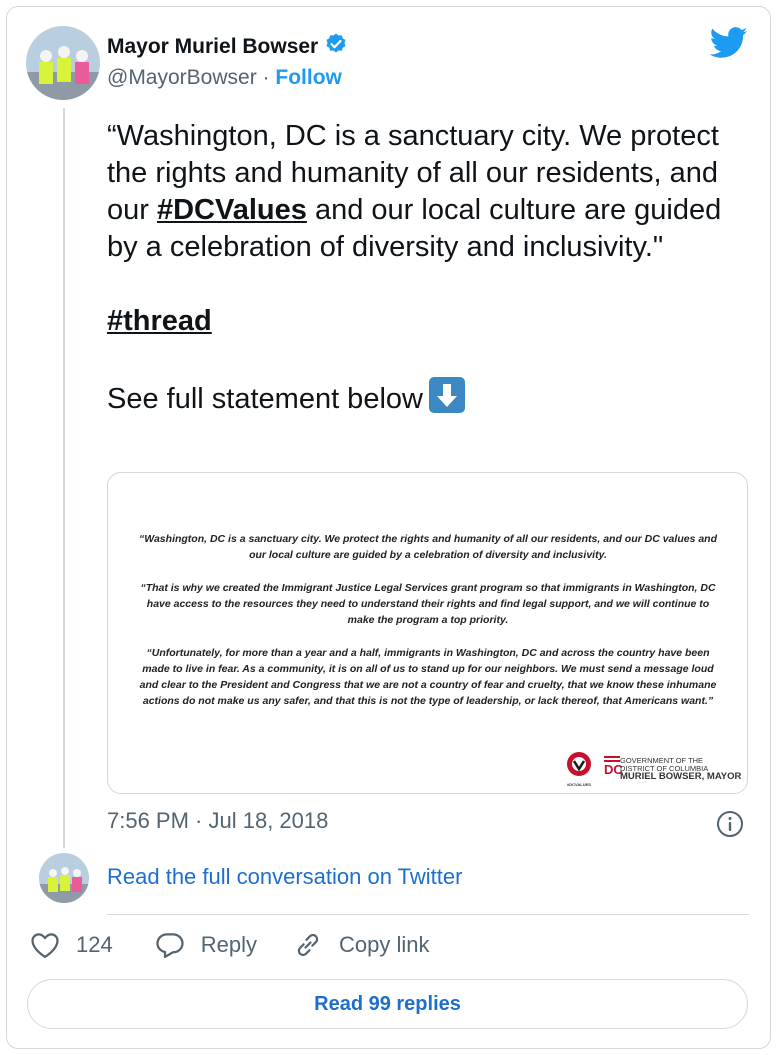 The image size is (777, 1055). What do you see at coordinates (71, 945) in the screenshot?
I see `like-button: 124` at bounding box center [71, 945].